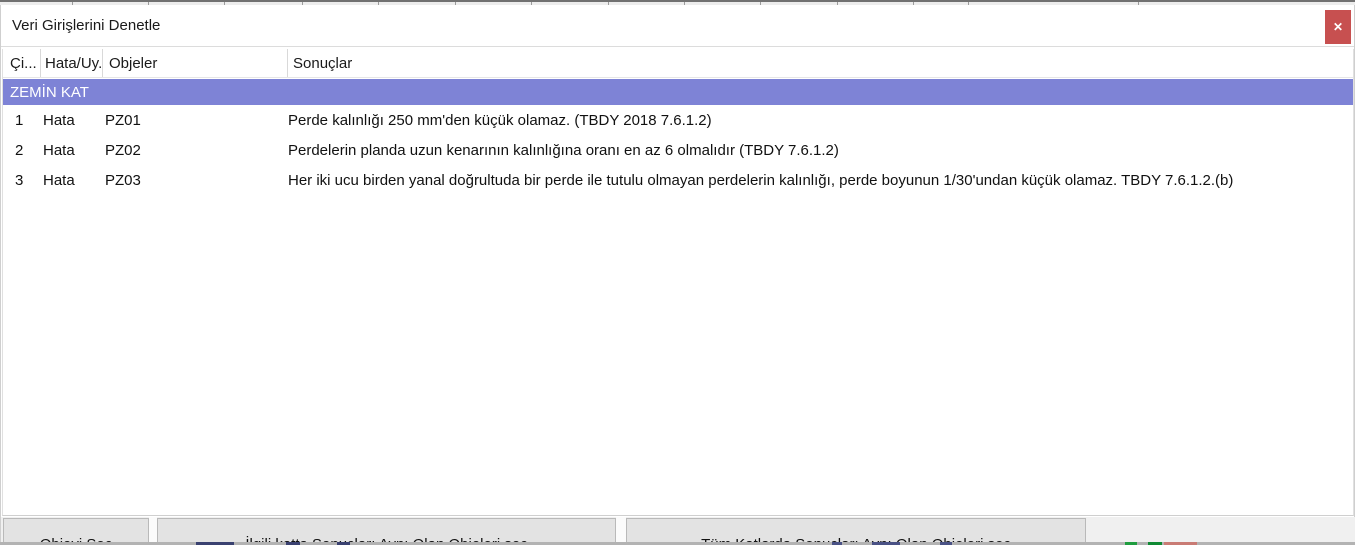 The height and width of the screenshot is (545, 1355). I want to click on row-number-cell: 2, so click(19, 150).